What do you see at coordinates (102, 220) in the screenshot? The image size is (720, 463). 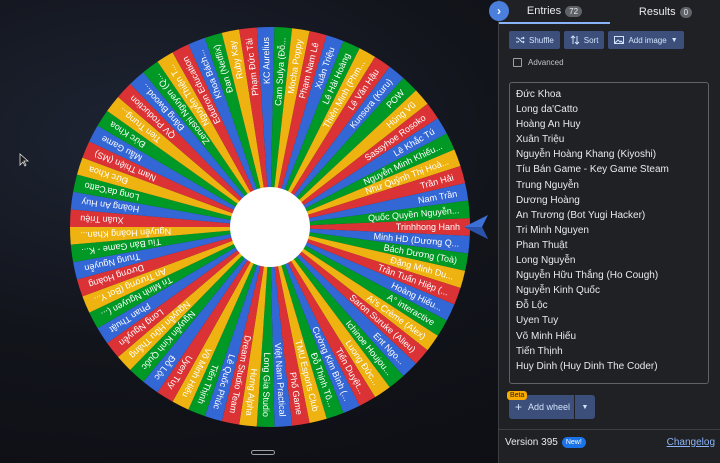 I see `wheel-label: Xuân Triệu` at bounding box center [102, 220].